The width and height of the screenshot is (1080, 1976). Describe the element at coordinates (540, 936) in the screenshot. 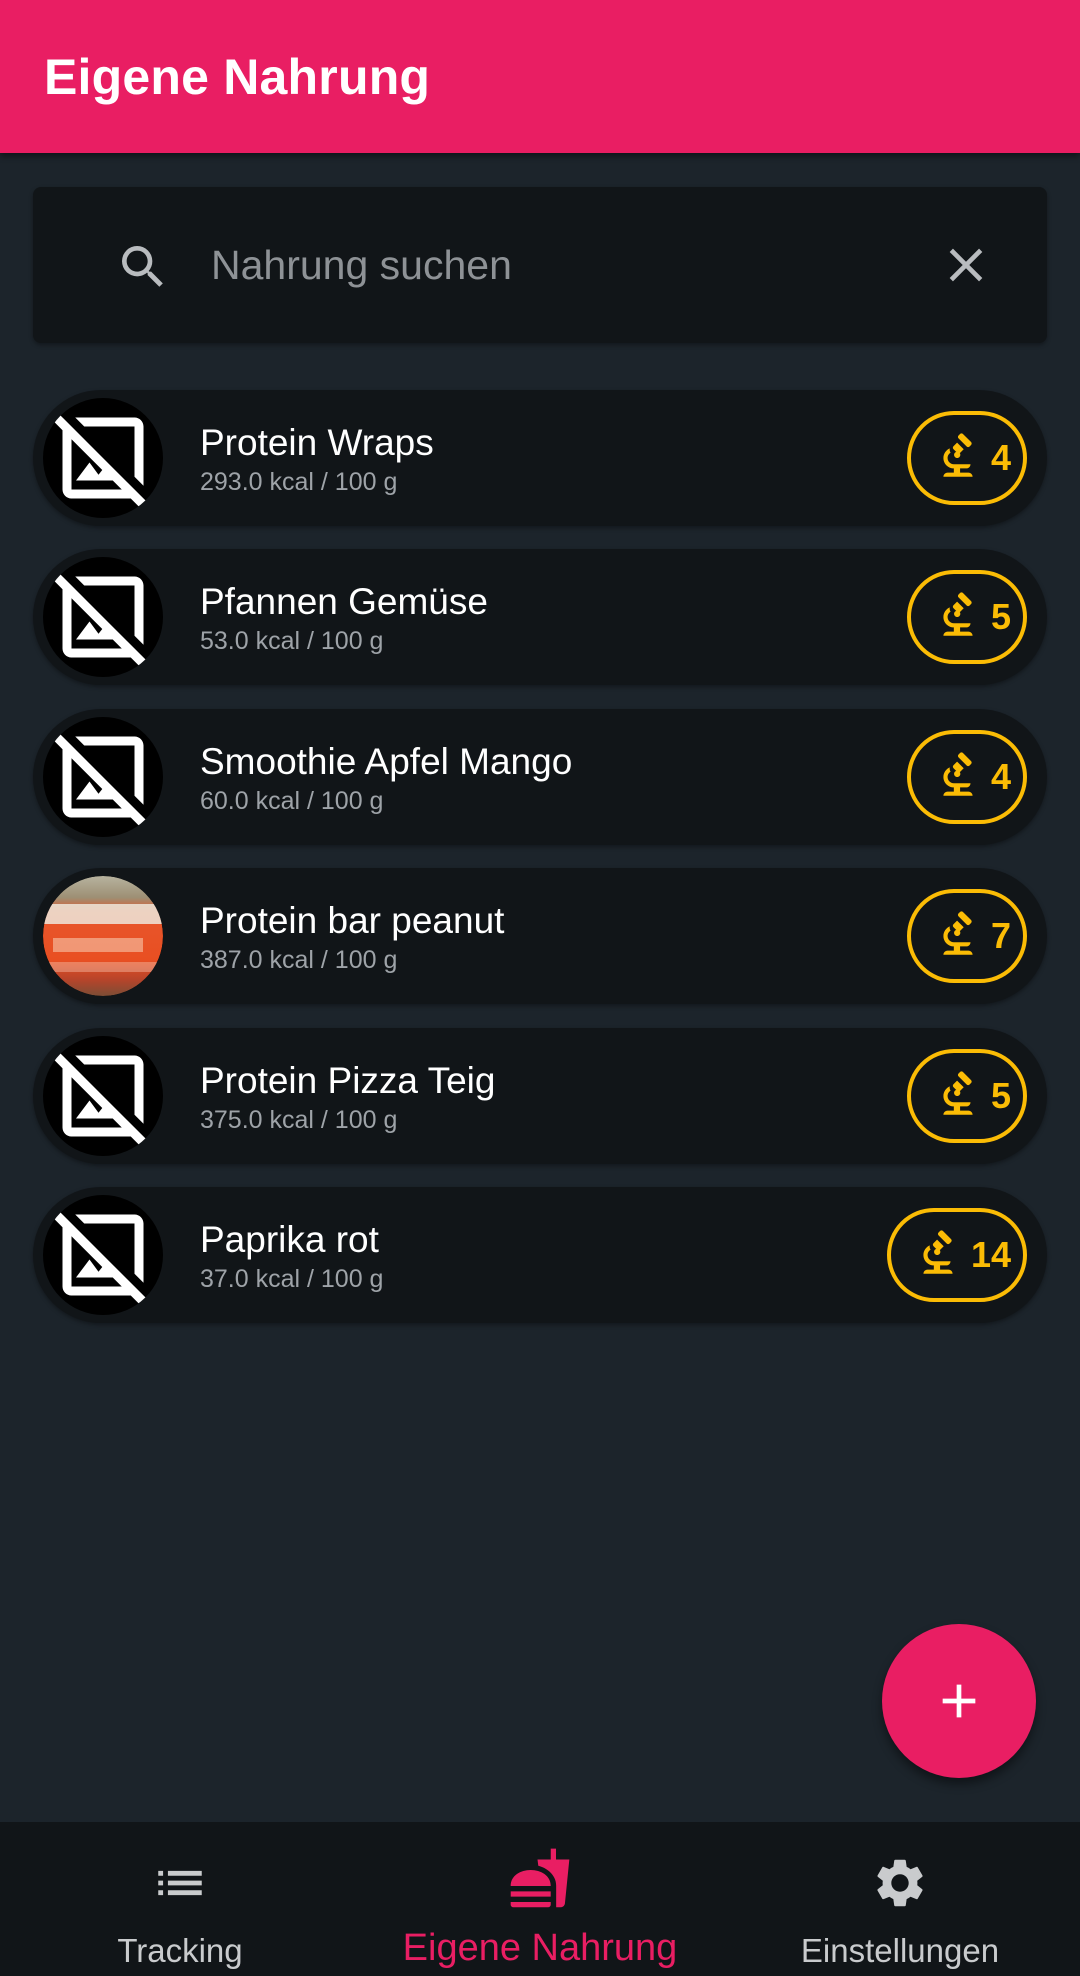

I see `list-item: Protein bar peanut 387.0 kcal / 100 g 7` at that location.